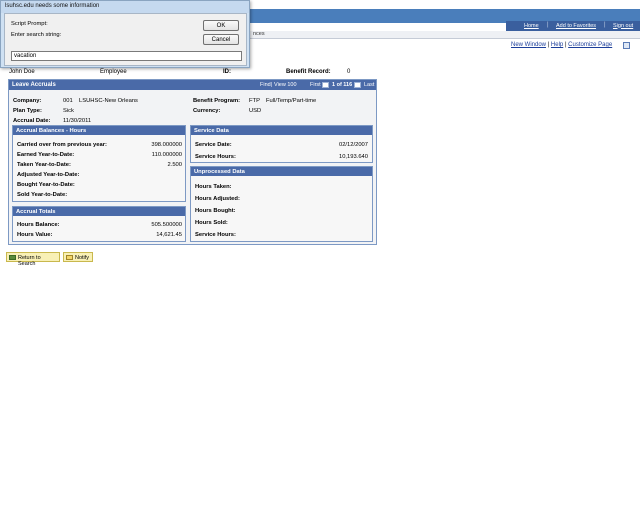  Describe the element at coordinates (68, 111) in the screenshot. I see `plan-type-value: Sick` at that location.